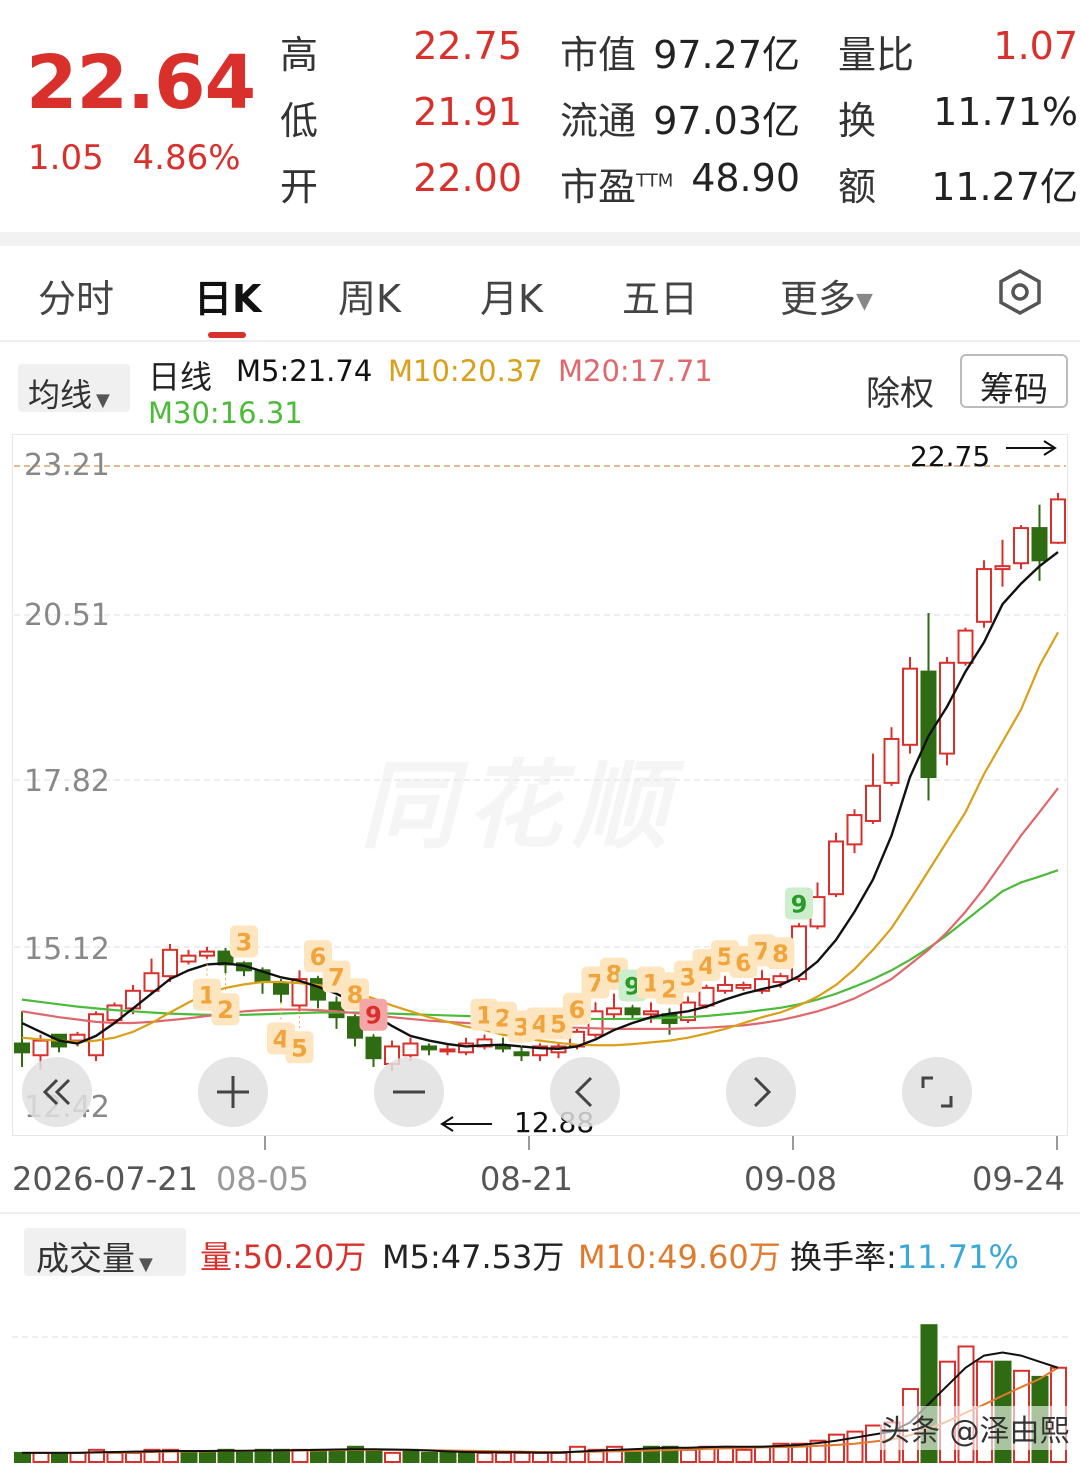 The height and width of the screenshot is (1465, 1080). I want to click on scroll-left-button, so click(57, 1092).